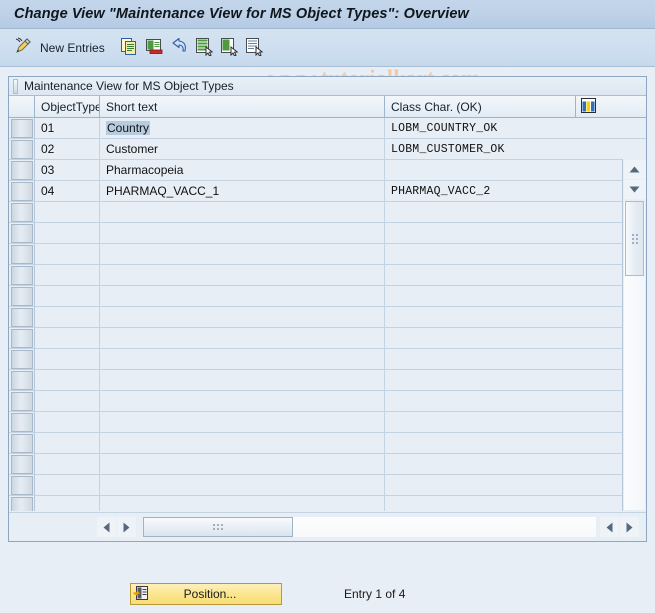 The height and width of the screenshot is (613, 655). I want to click on column-header-class-char: Class Char. (OK), so click(480, 106).